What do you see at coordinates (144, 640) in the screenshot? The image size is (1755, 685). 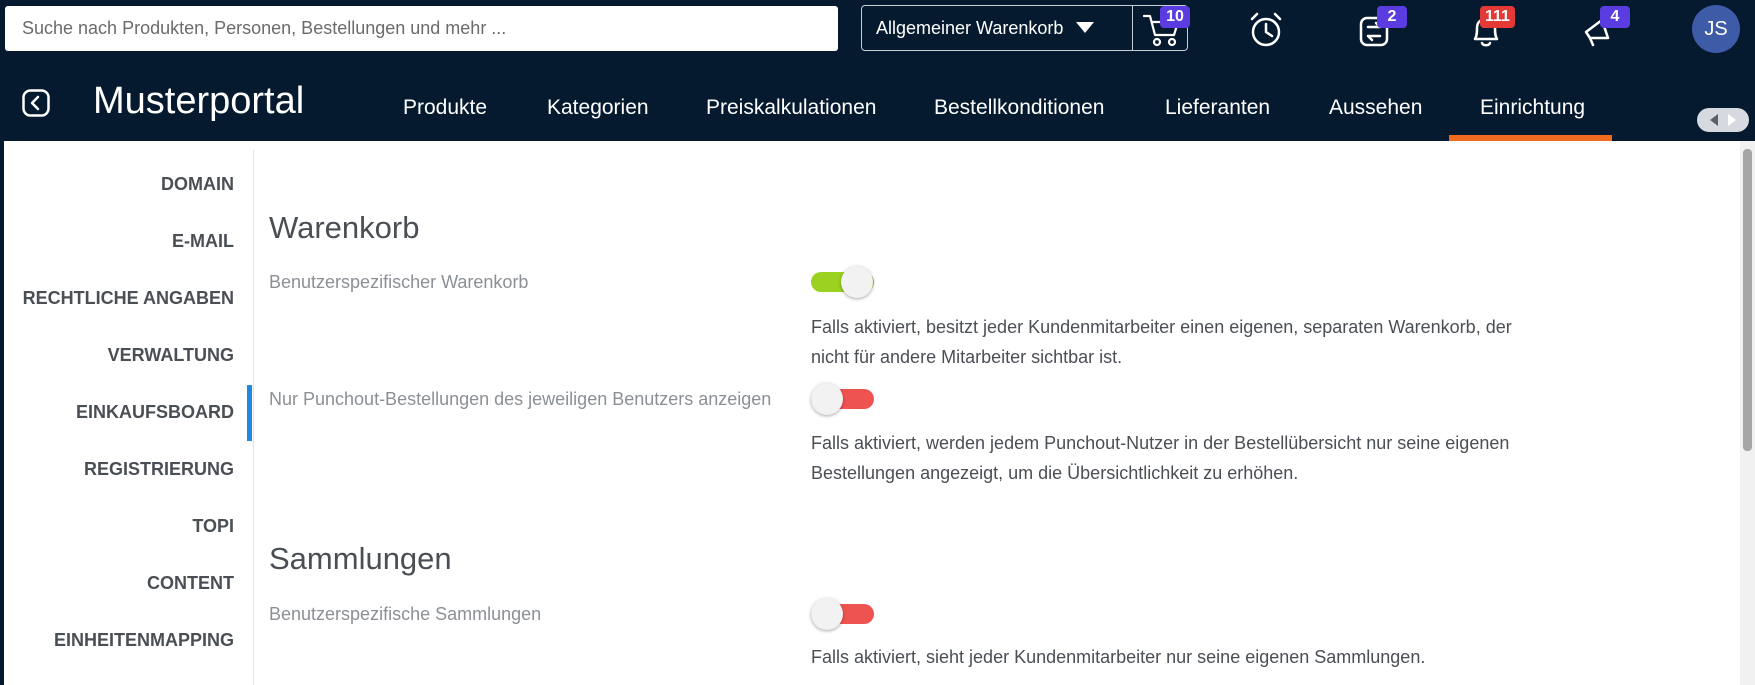 I see `sidebar-item-einheitenmapping: EINHEITENMAPPING` at bounding box center [144, 640].